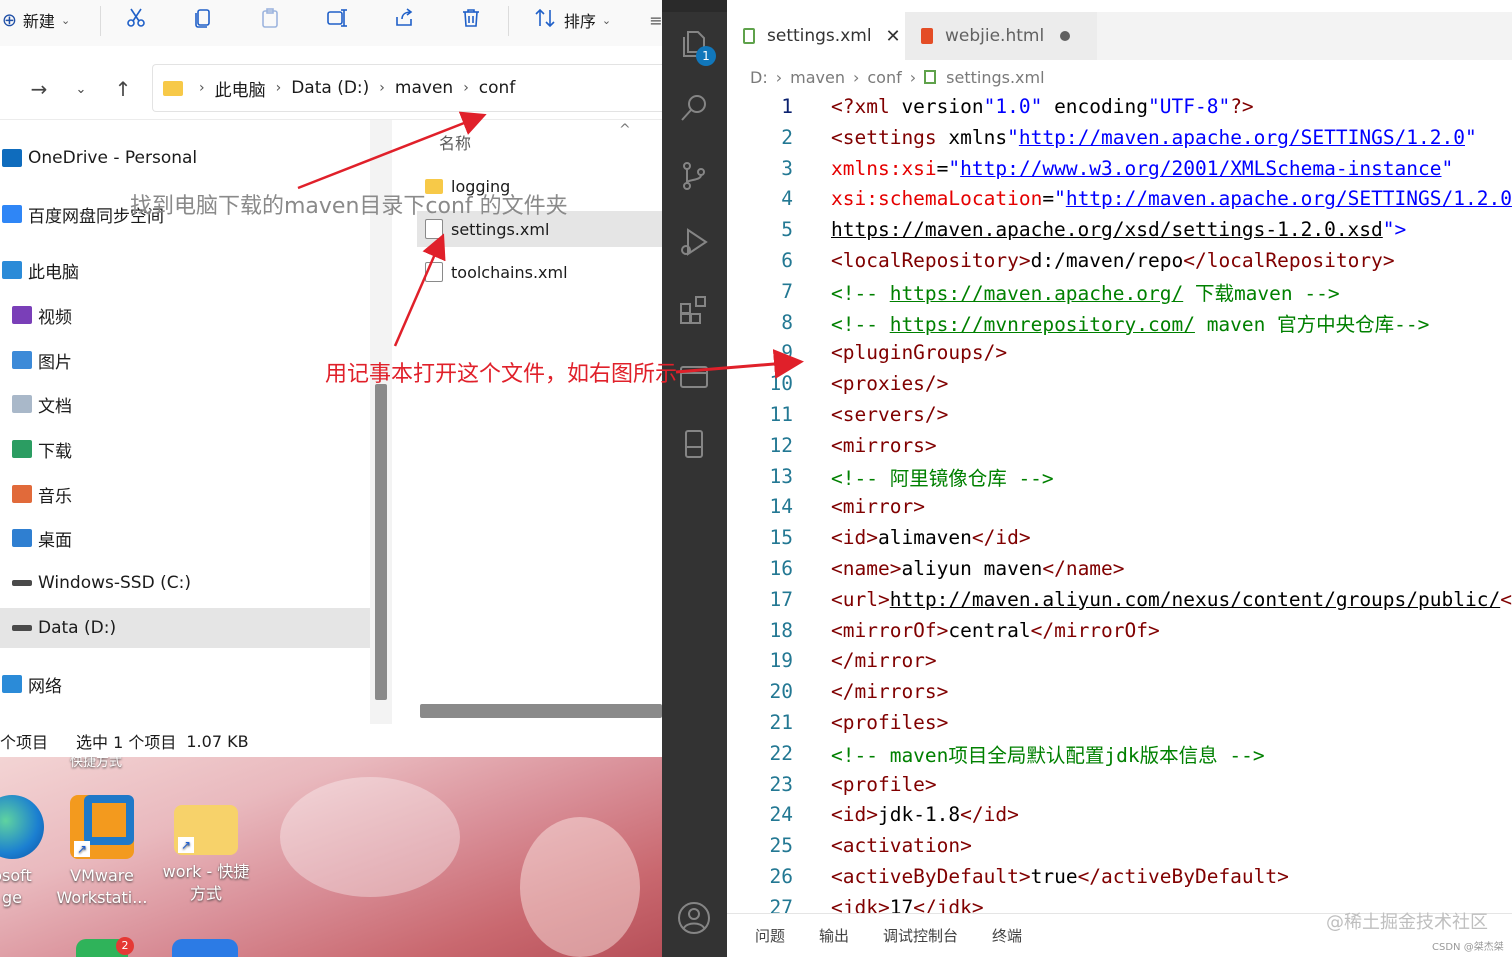 This screenshot has height=957, width=1512. What do you see at coordinates (206, 850) in the screenshot?
I see `desktop-shortcut-work: ↗ work - 快捷 方式` at bounding box center [206, 850].